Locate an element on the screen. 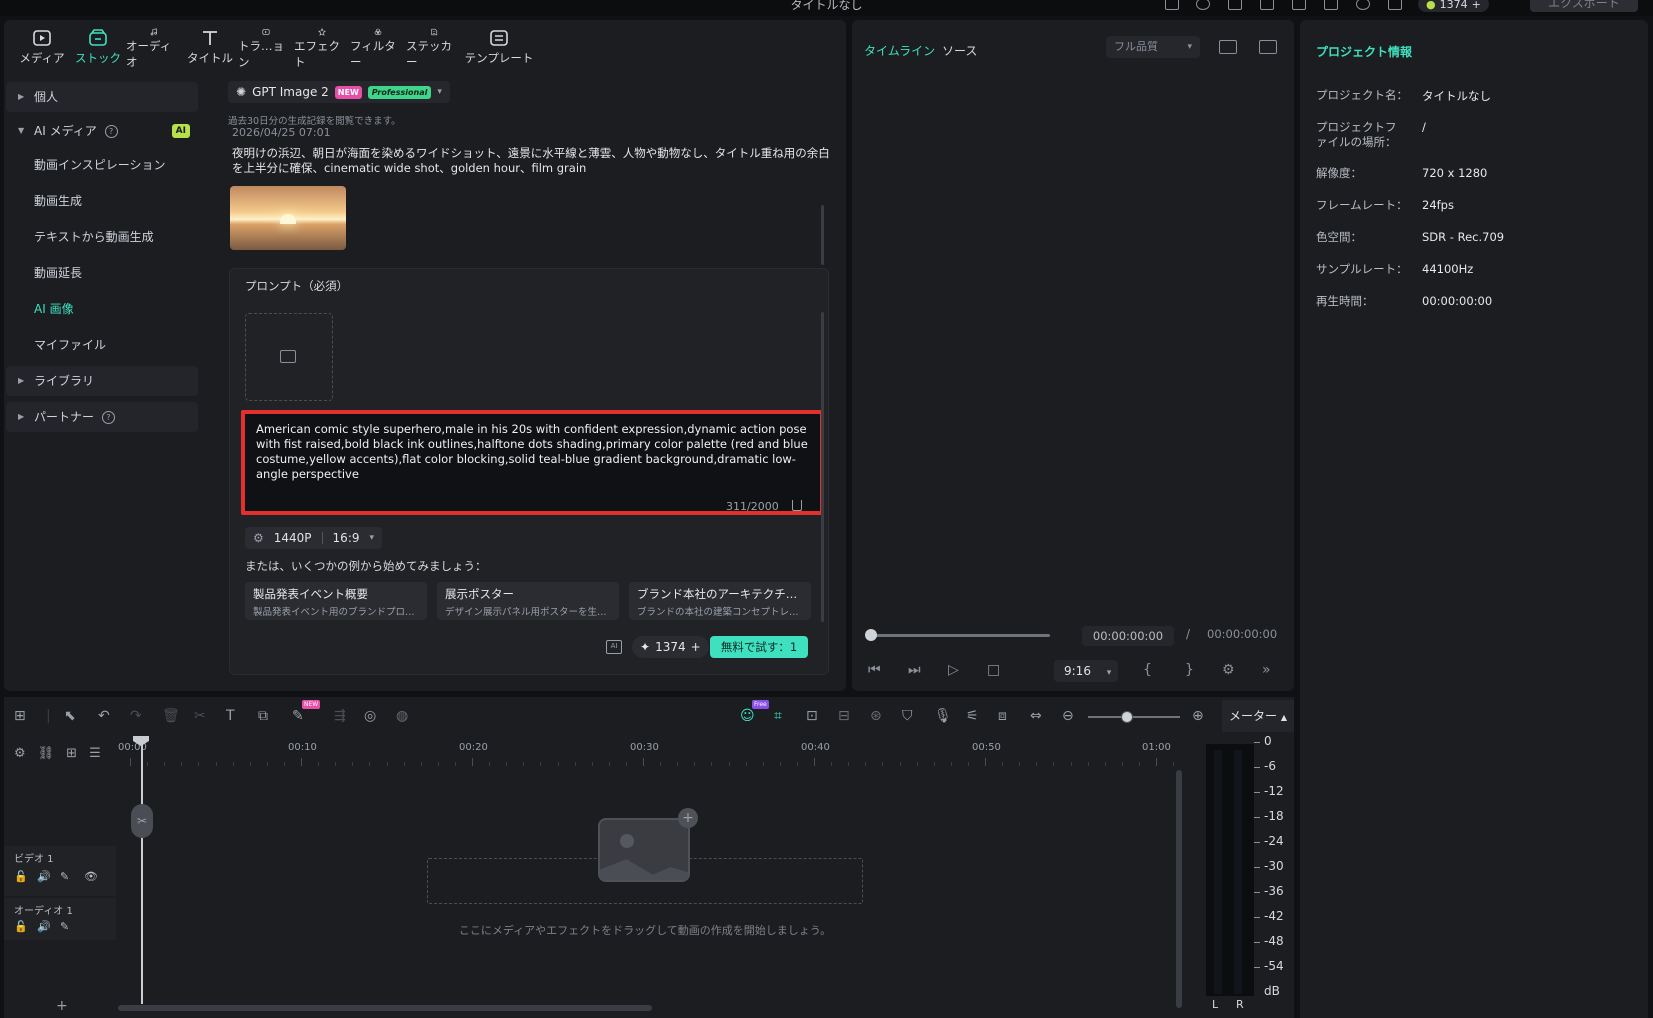  track-settings-icon: ⚙ is located at coordinates (20, 753).